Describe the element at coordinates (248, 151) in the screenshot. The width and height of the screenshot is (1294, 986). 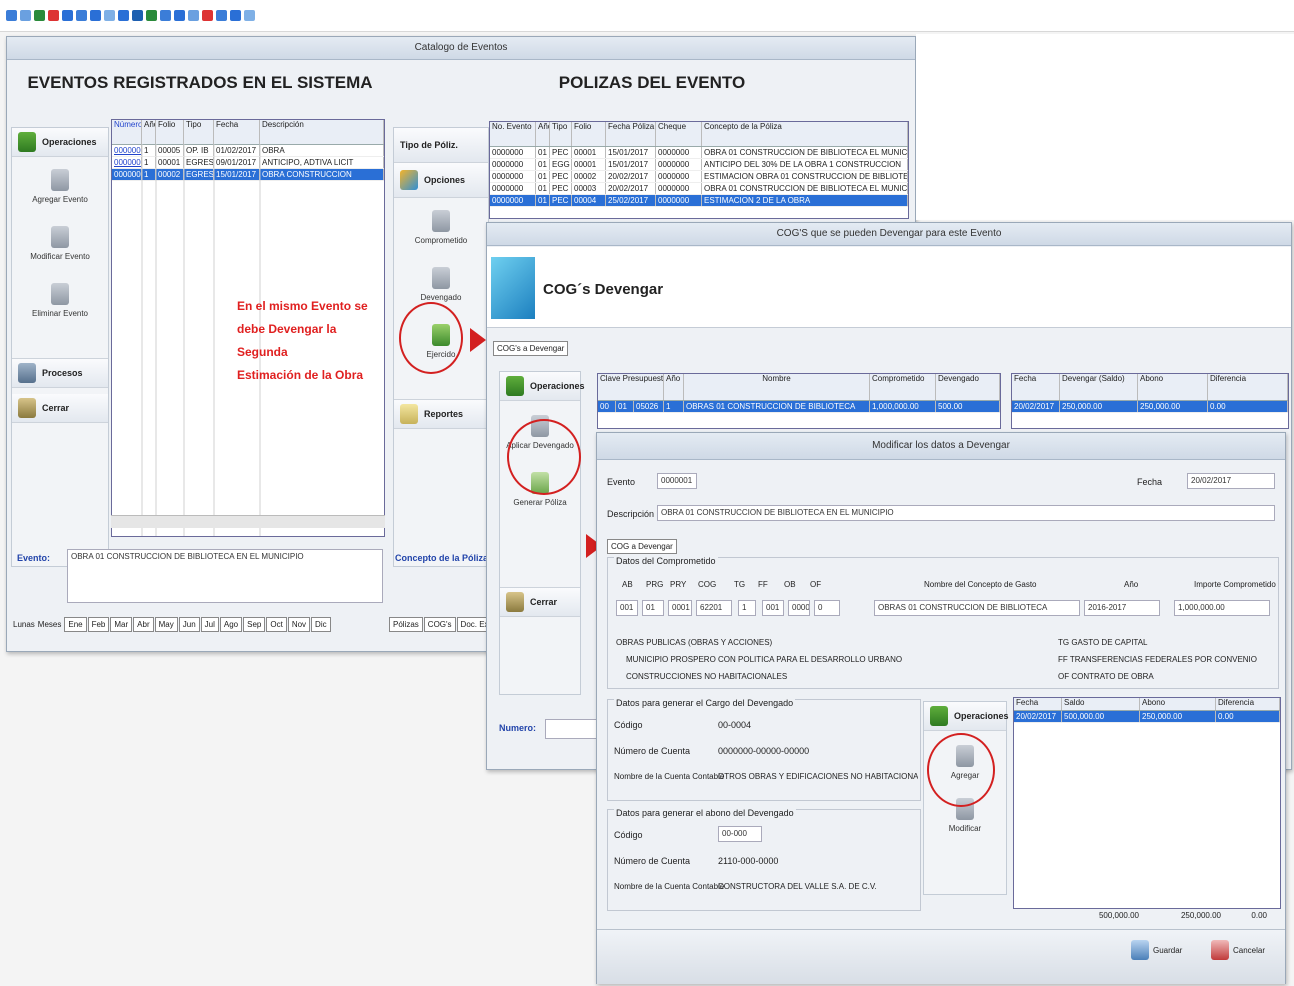
I see `table-row: 0000001100005OP. IB01/02/2017OBRA` at that location.